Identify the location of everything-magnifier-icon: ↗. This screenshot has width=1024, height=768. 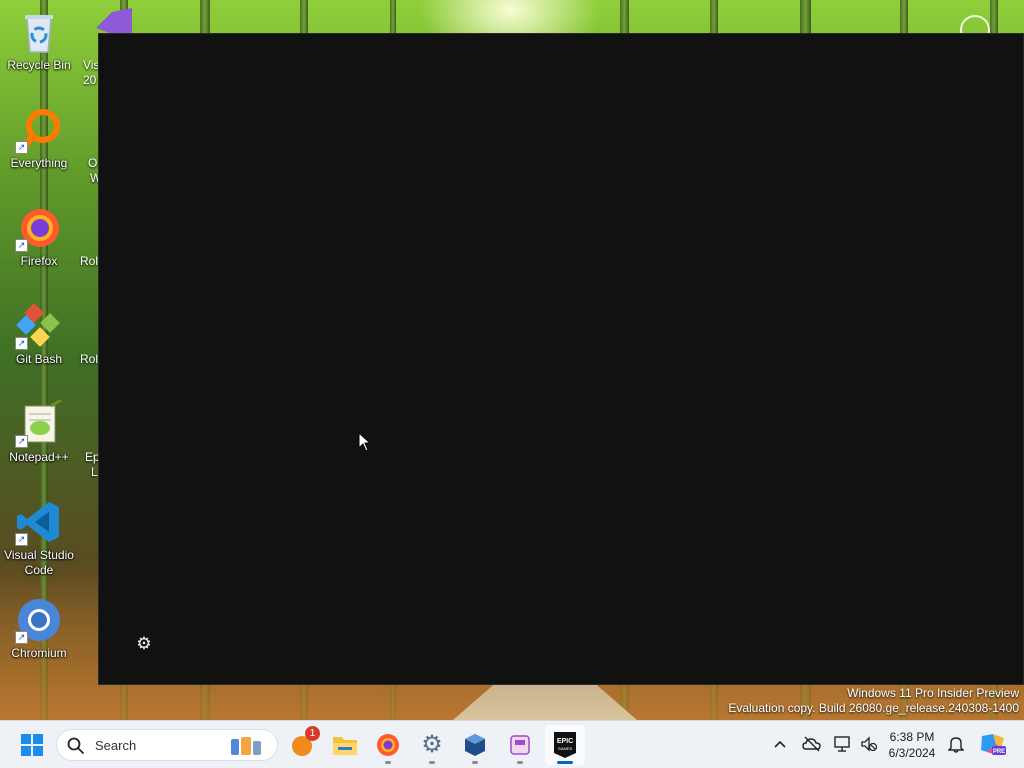
(39, 130).